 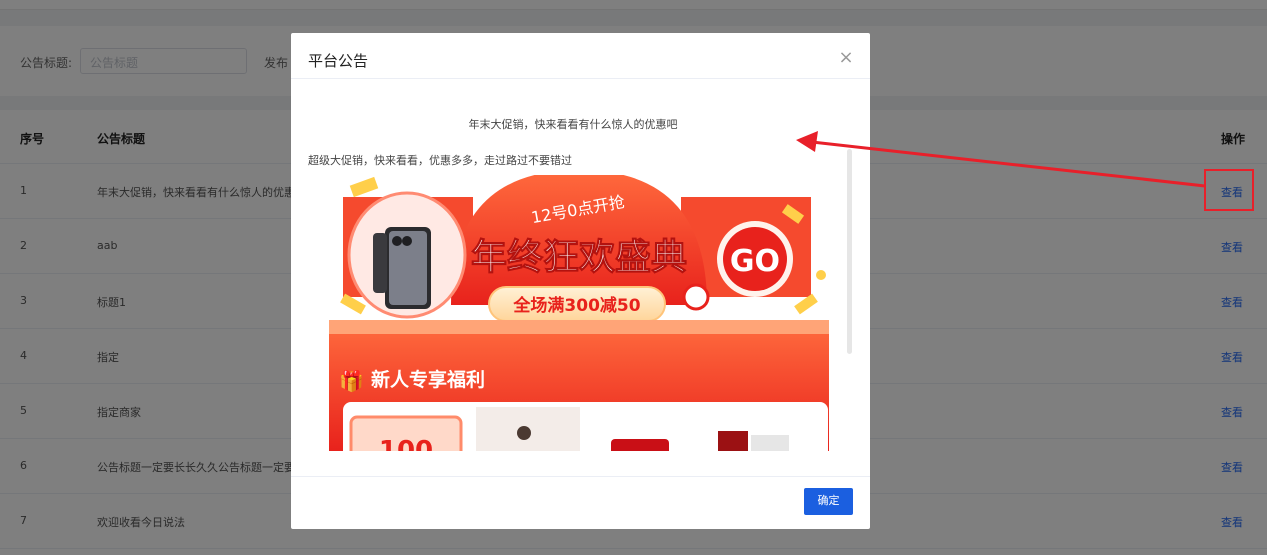 I want to click on coupon-amount: 100, so click(x=406, y=443).